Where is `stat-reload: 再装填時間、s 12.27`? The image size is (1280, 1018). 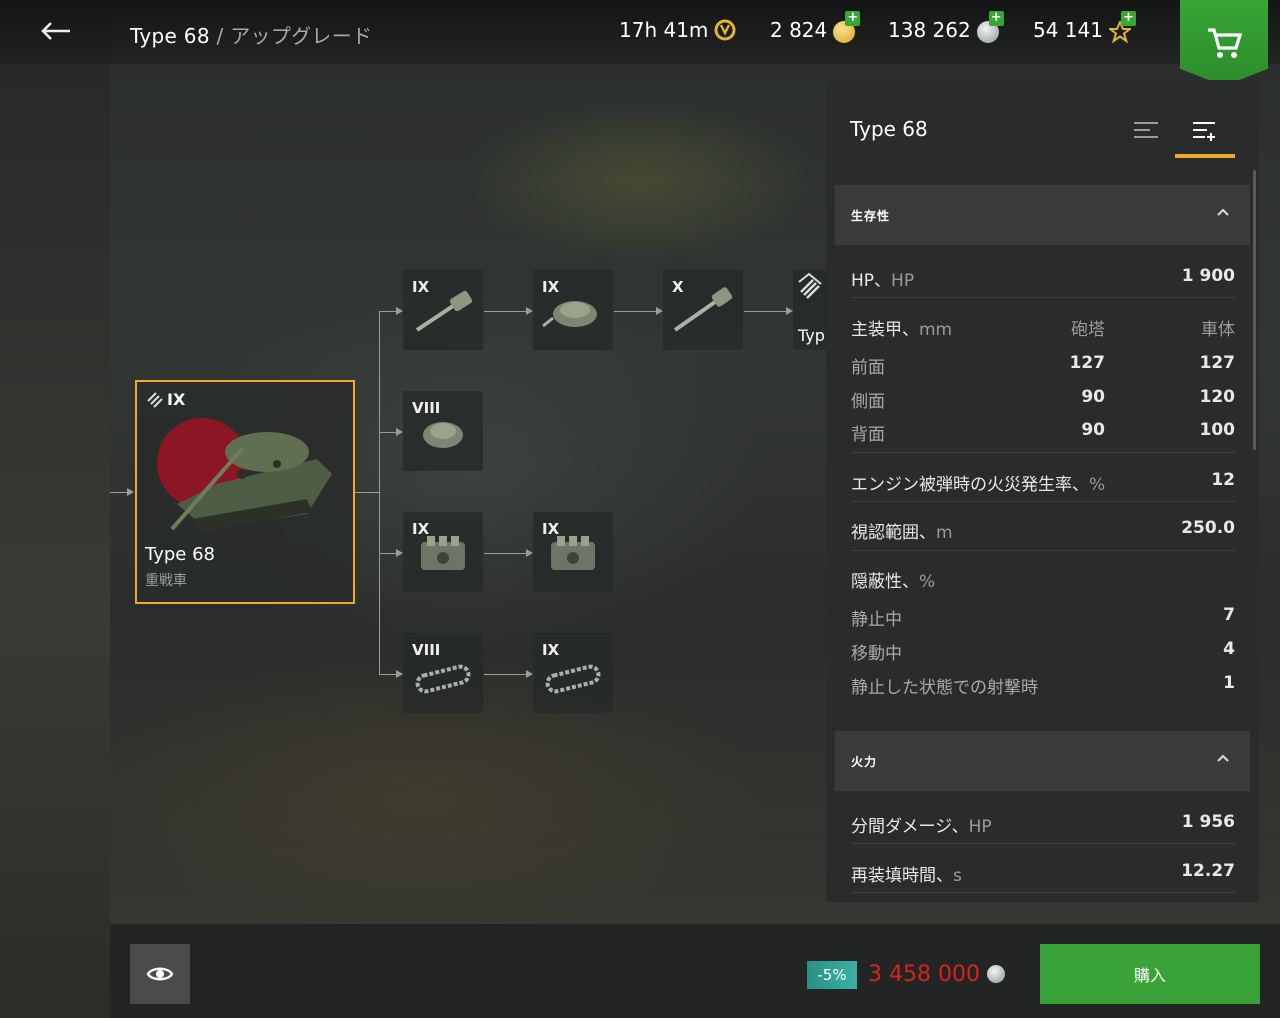
stat-reload: 再装填時間、s 12.27 is located at coordinates (1043, 873).